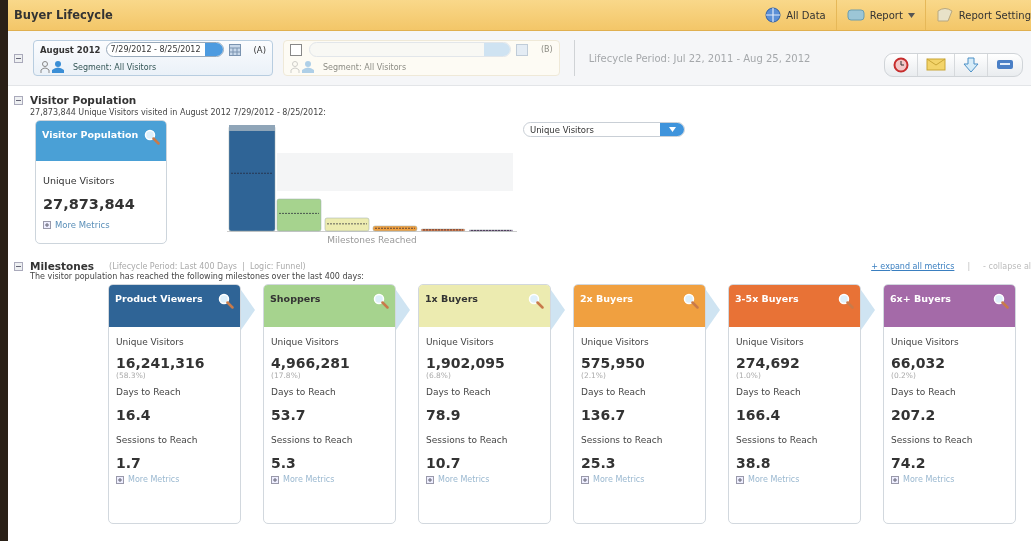  I want to click on metric-value: 1,902,095, so click(466, 363).